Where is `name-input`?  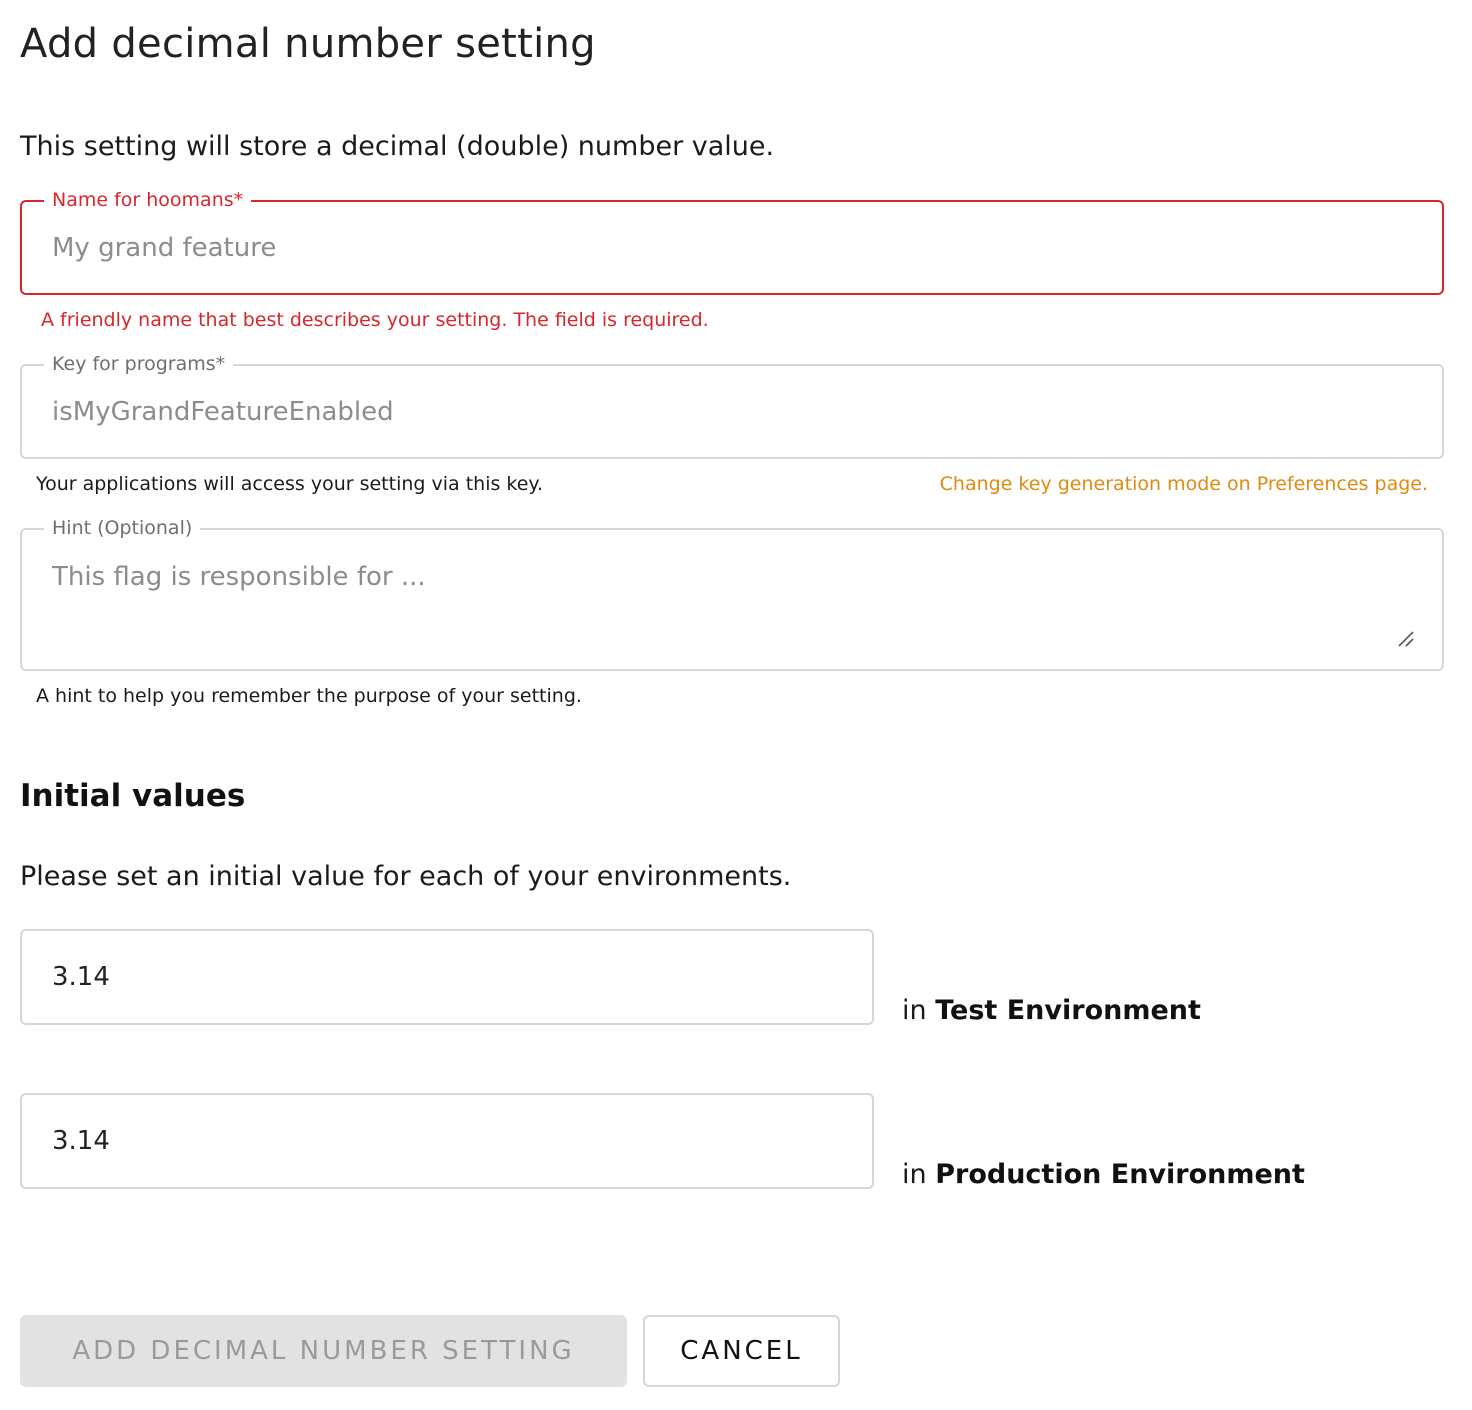
name-input is located at coordinates (732, 248).